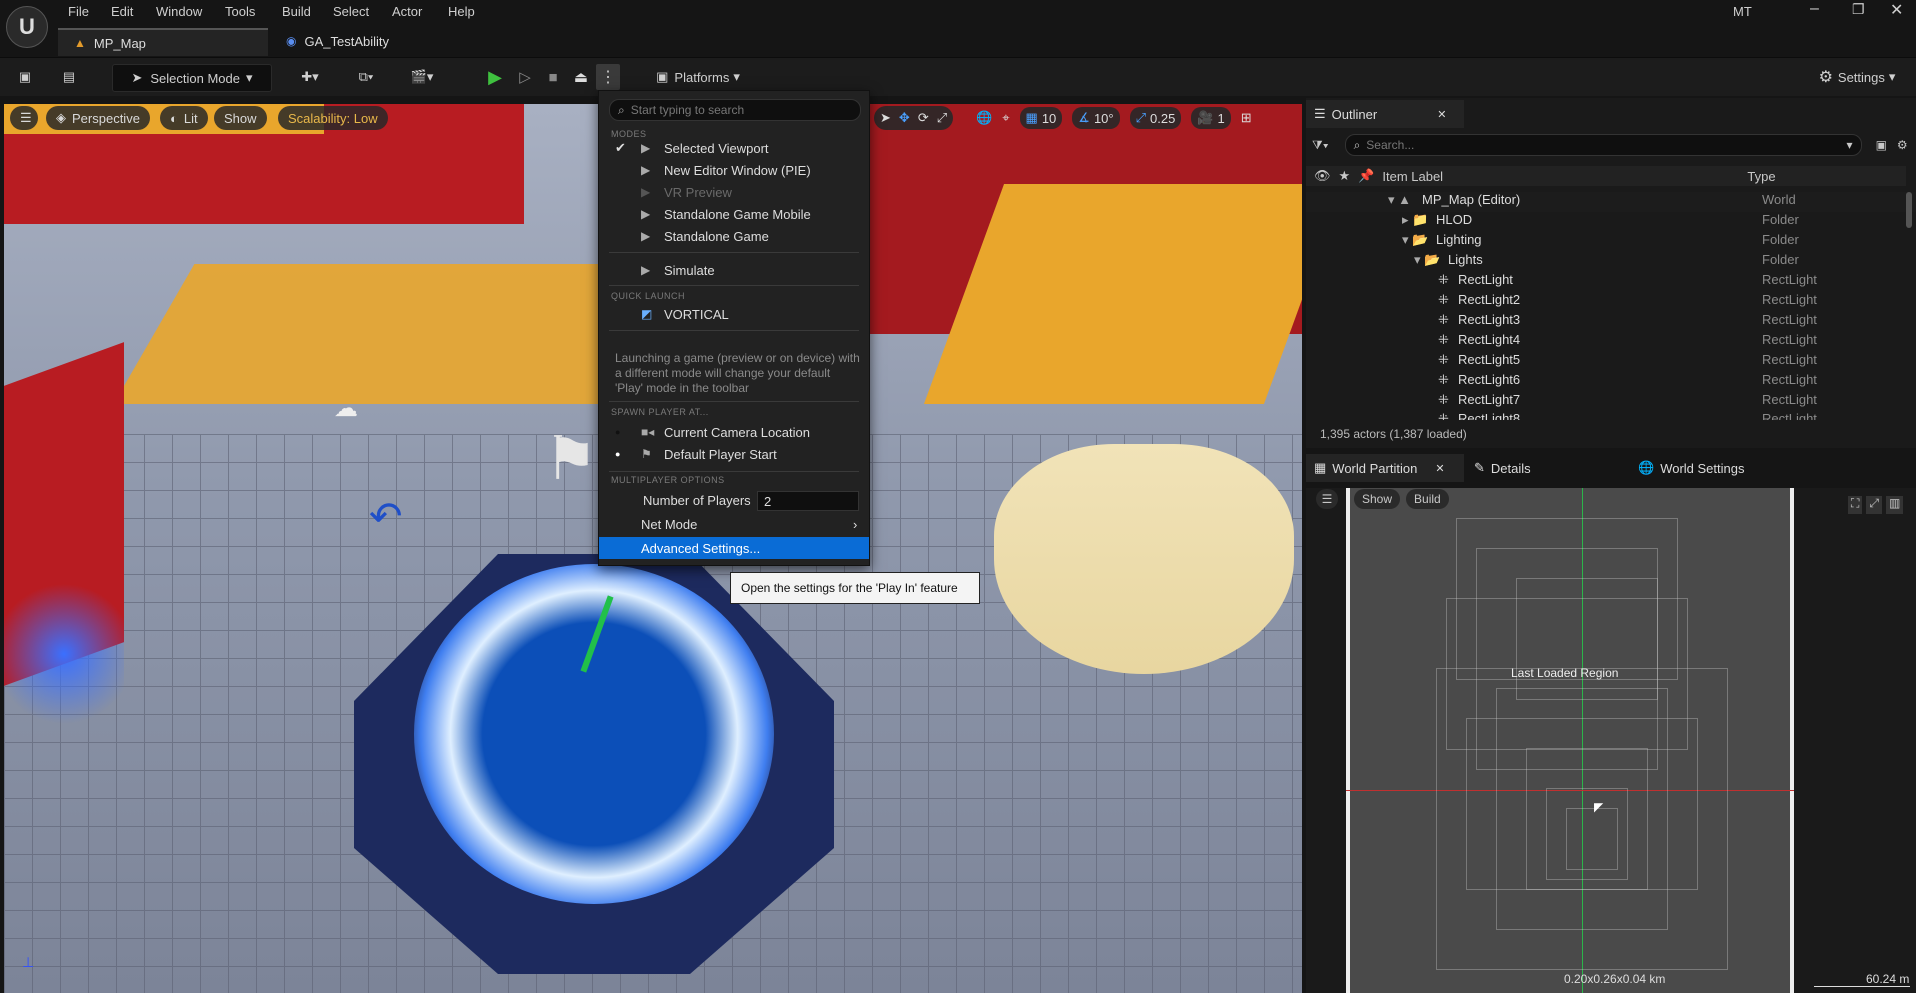 The image size is (1916, 993). I want to click on outliner-row: ⁜ RectLight5 RectLight, so click(1611, 362).